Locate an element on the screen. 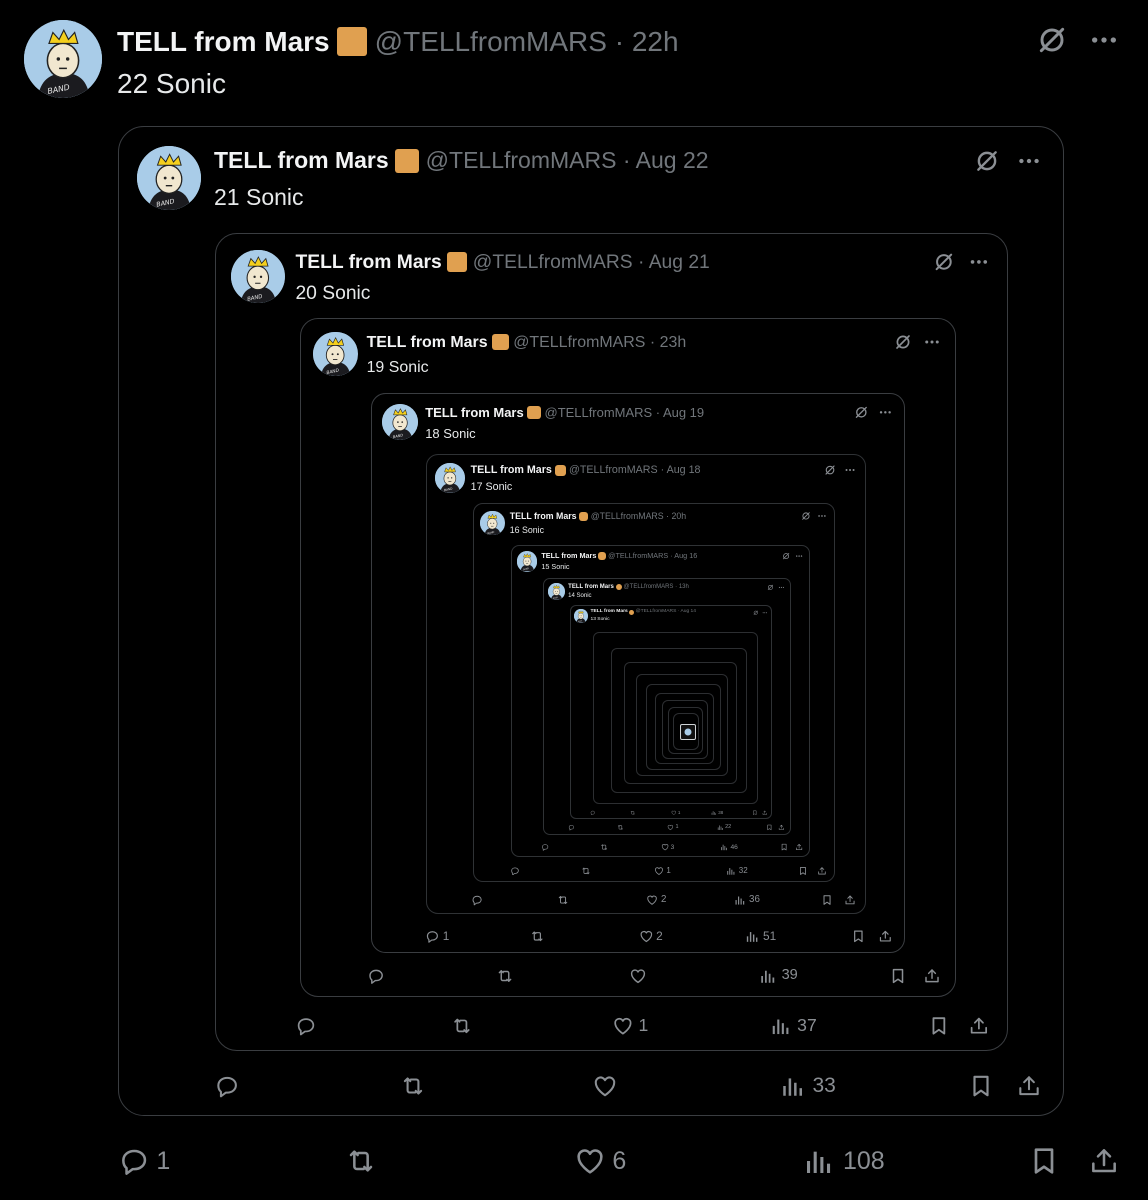 This screenshot has height=1200, width=1148. post-time: · Aug 16 is located at coordinates (683, 556).